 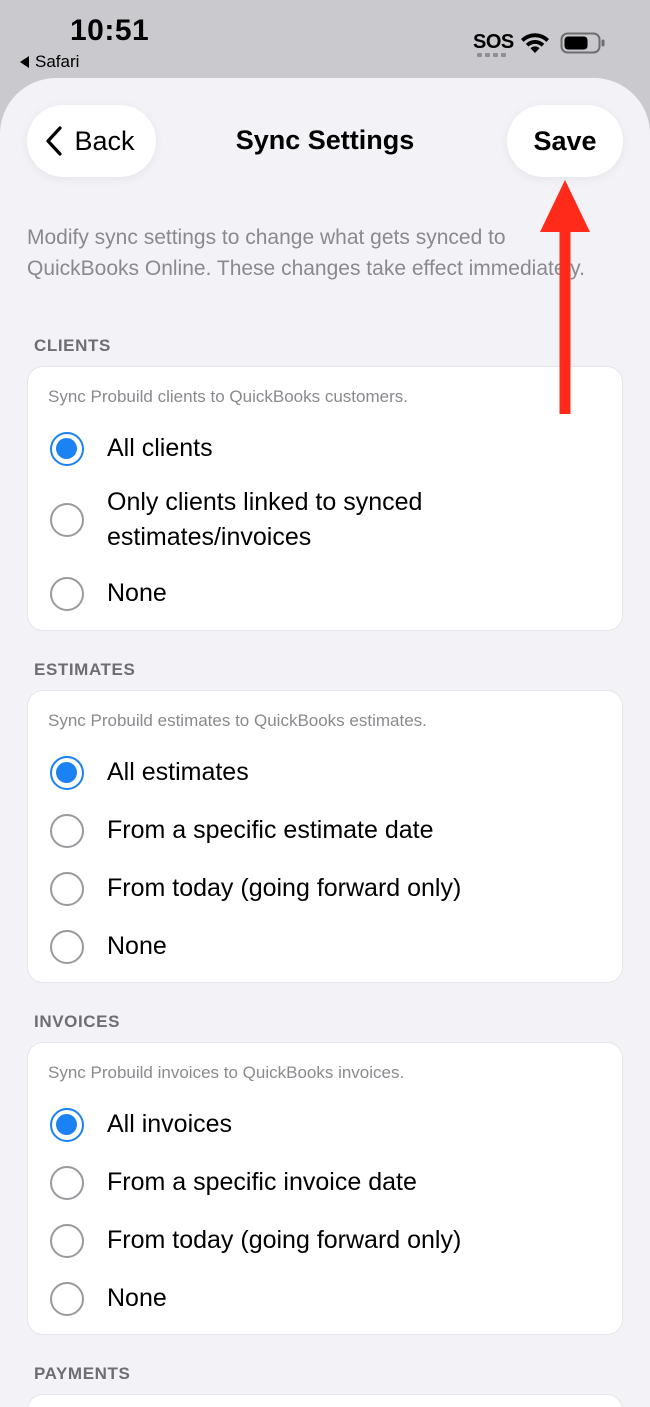 I want to click on save-button-label: Save, so click(x=565, y=140).